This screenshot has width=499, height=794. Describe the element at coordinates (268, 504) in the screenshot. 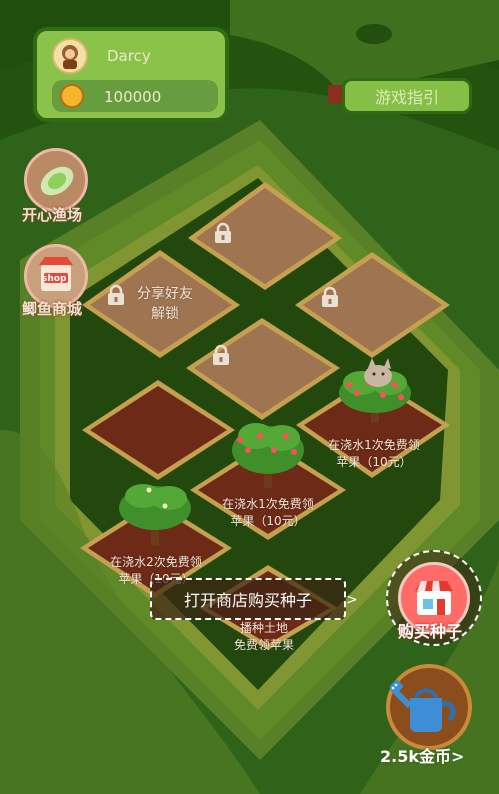

I see `tree2-caption-line1: 在浇水1次免费领` at that location.